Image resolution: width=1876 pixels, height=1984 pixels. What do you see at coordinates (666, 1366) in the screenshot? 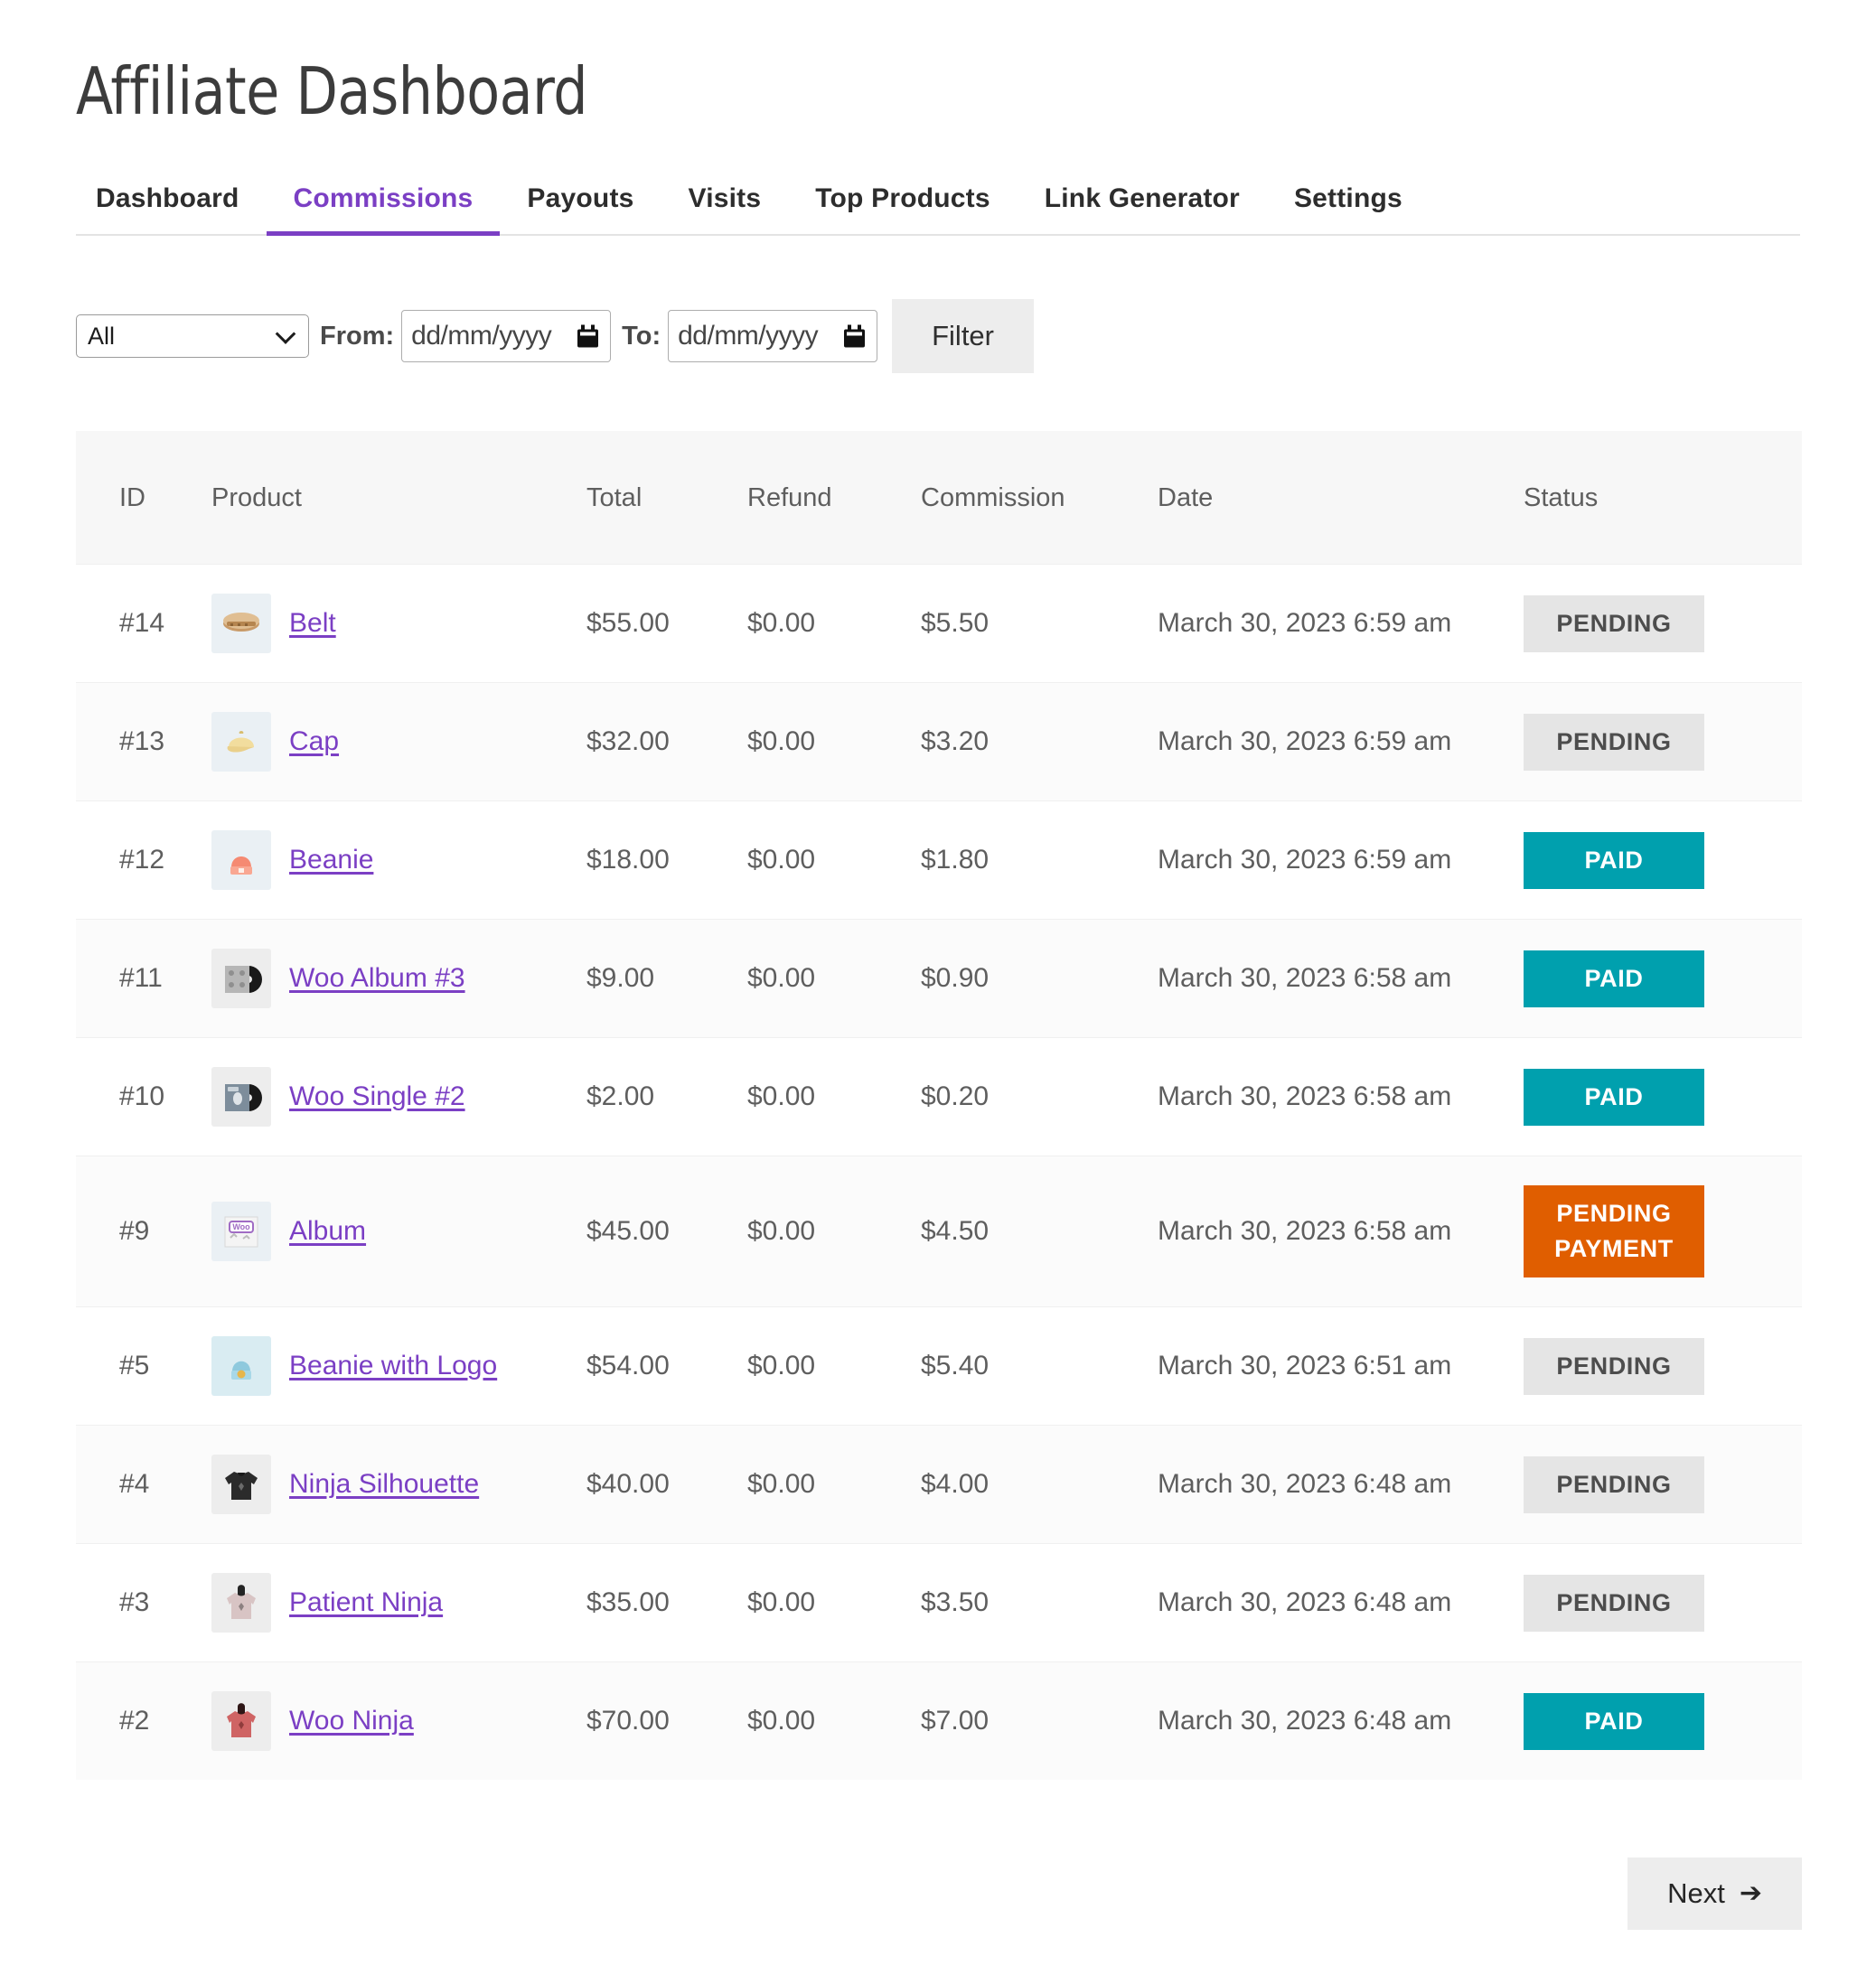
I see `cell-total: $54.00` at bounding box center [666, 1366].